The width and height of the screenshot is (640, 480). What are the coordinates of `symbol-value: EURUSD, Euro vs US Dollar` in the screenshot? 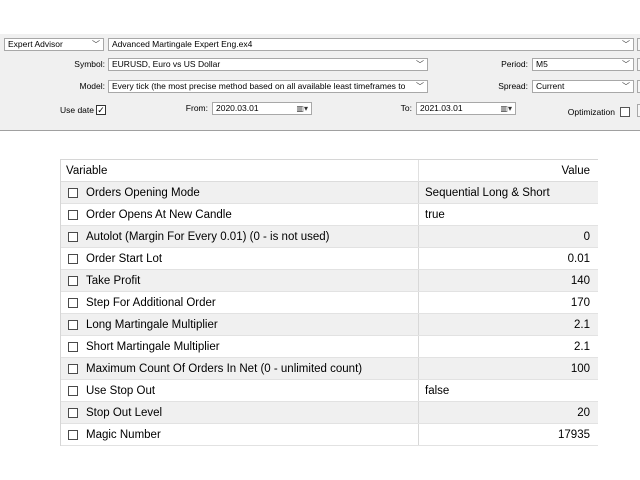 It's located at (166, 64).